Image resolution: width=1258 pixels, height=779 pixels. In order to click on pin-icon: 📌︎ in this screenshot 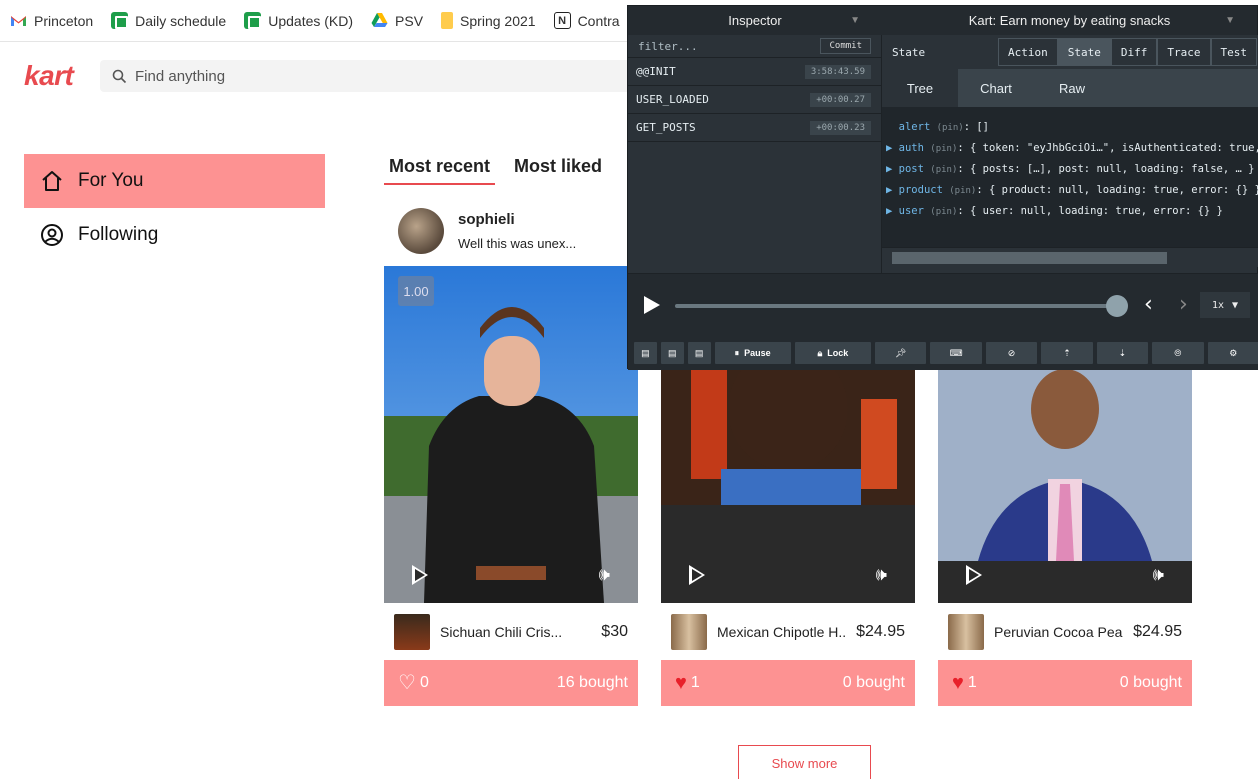, I will do `click(900, 353)`.